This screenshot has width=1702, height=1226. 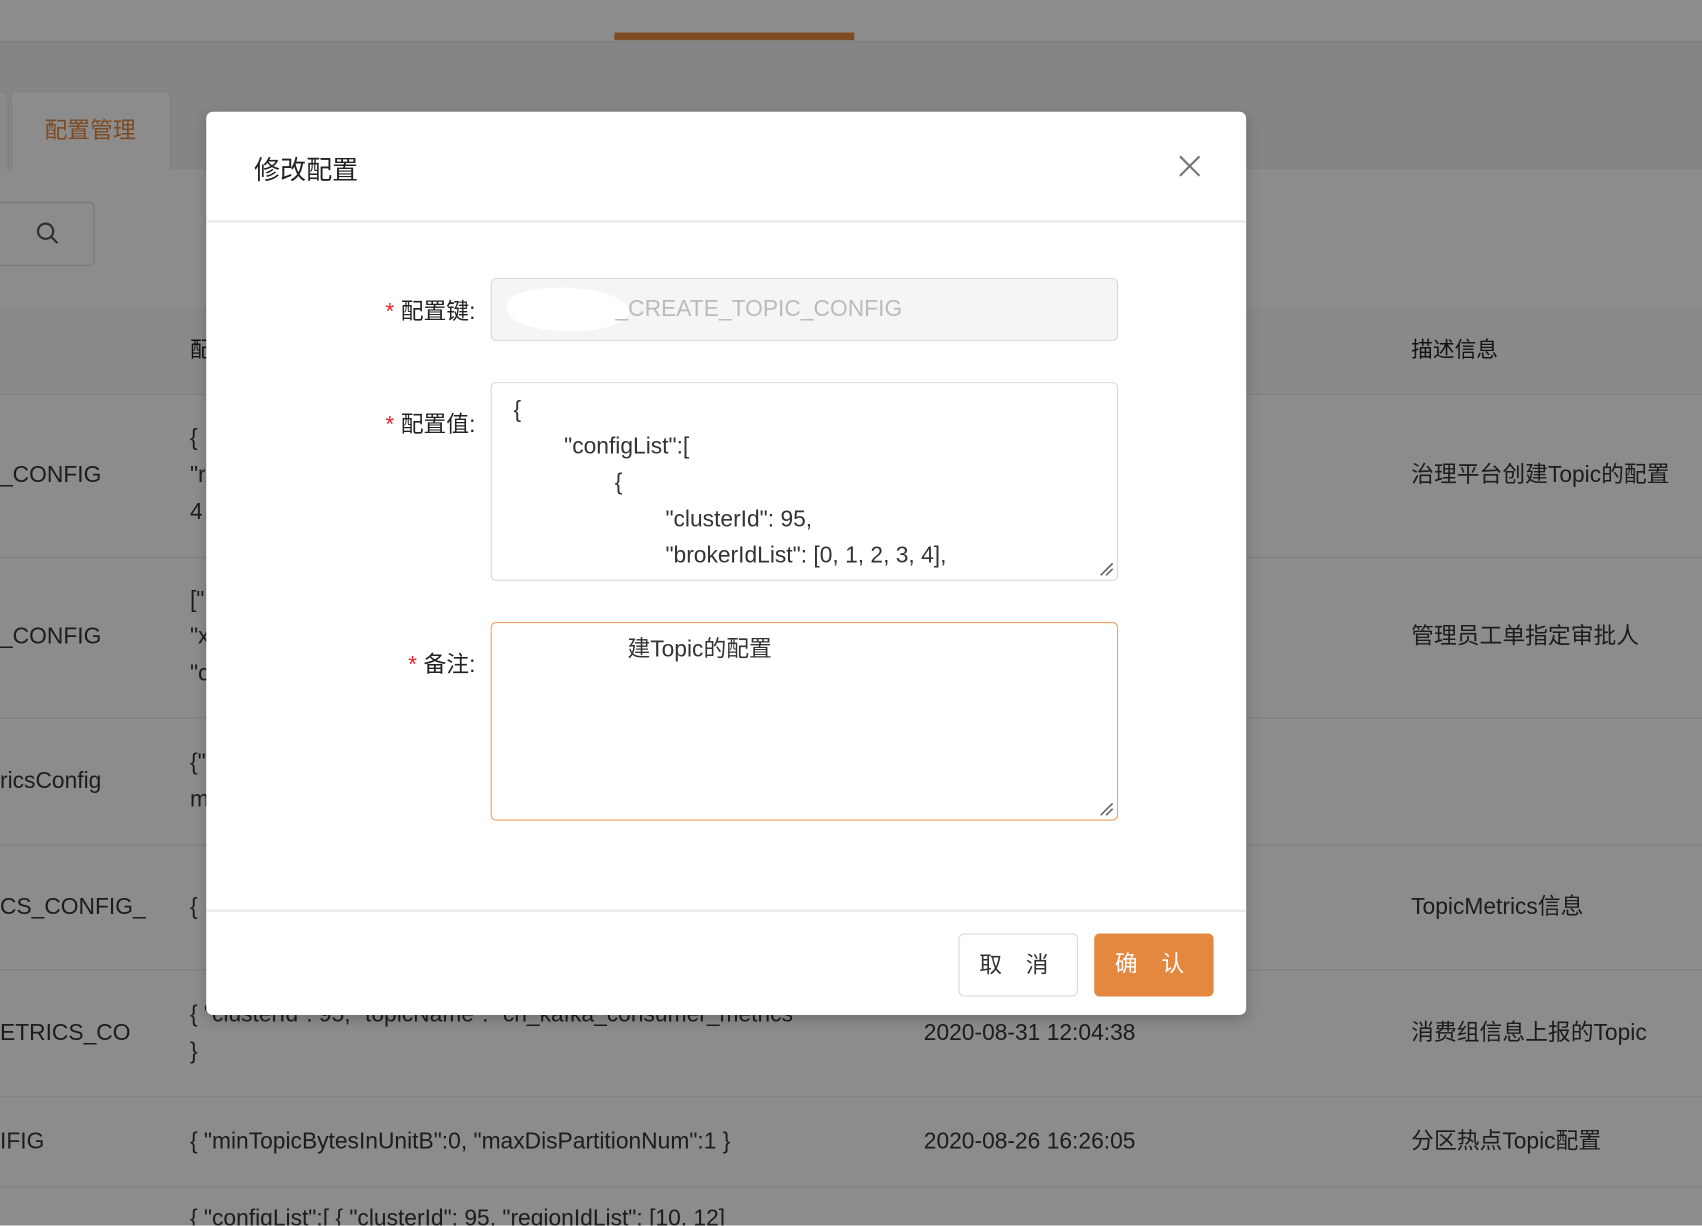 What do you see at coordinates (1018, 965) in the screenshot?
I see `cancel-button: 取 消` at bounding box center [1018, 965].